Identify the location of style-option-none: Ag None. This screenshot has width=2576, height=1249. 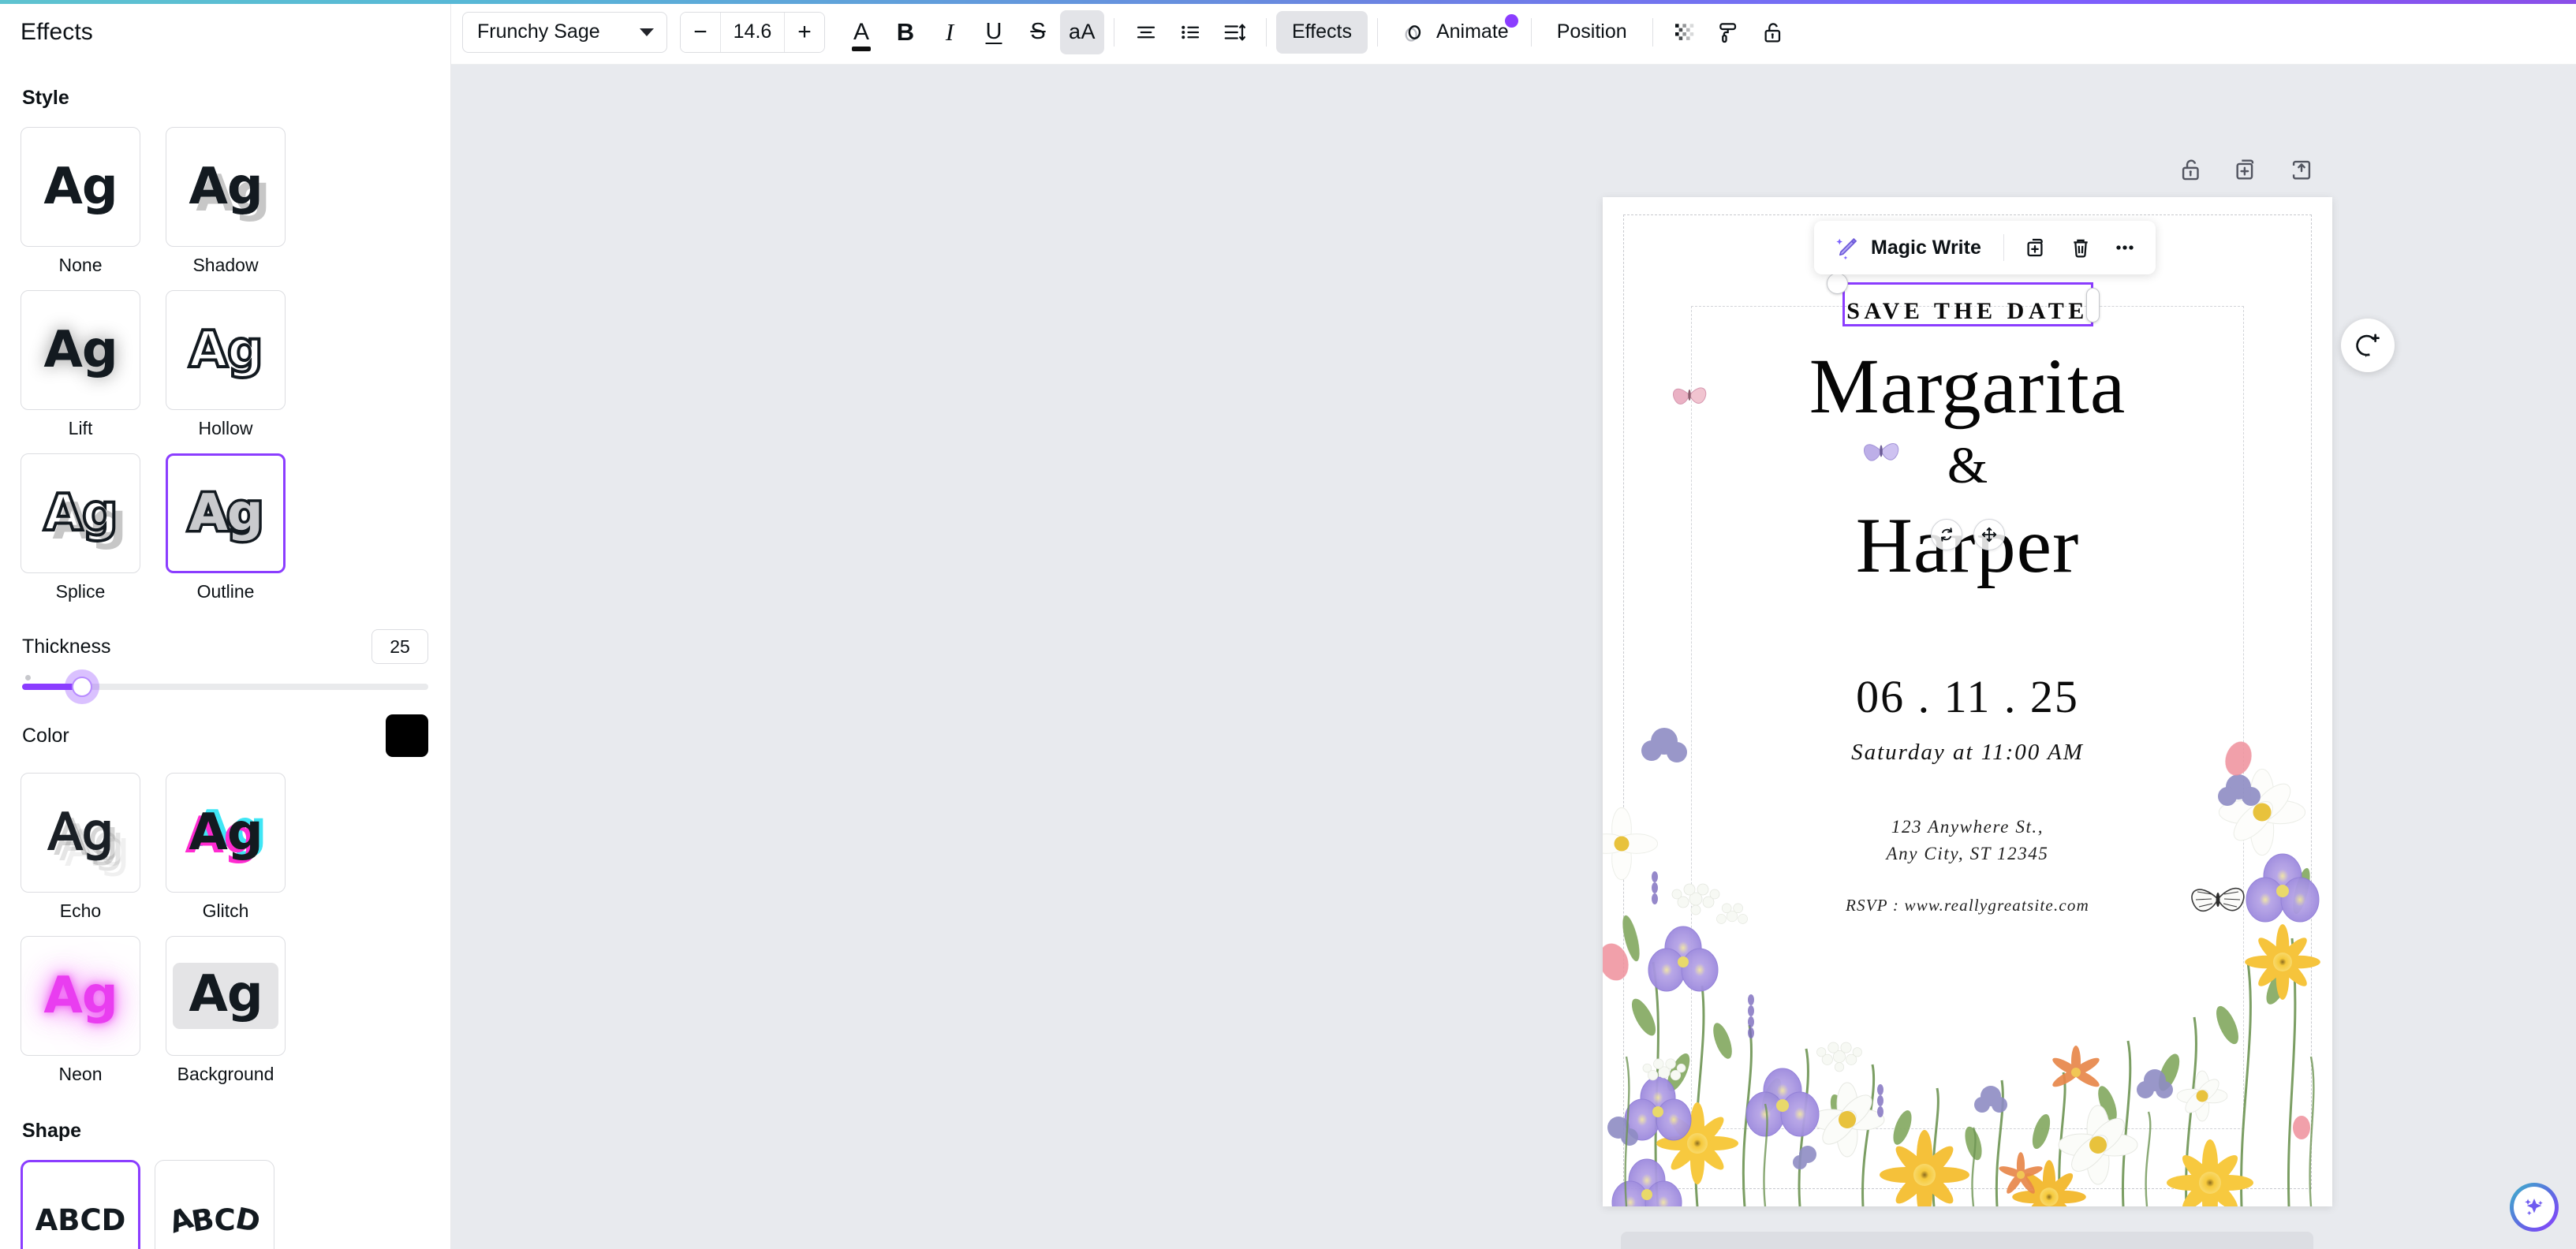
(80, 201).